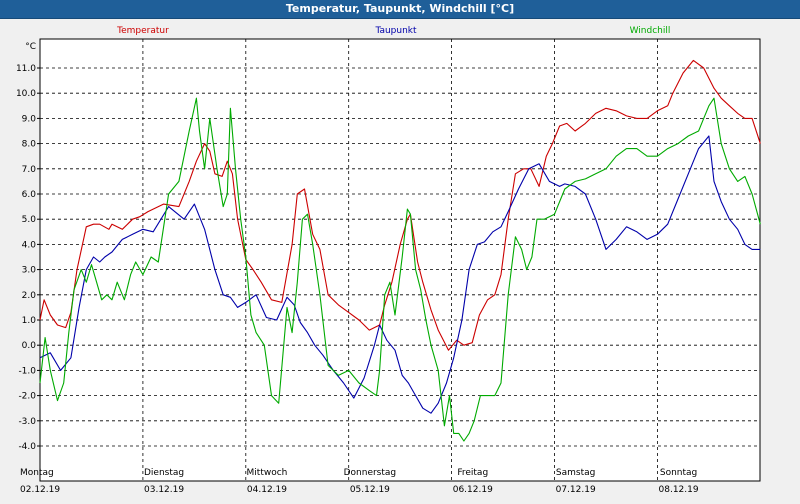 The width and height of the screenshot is (800, 504). What do you see at coordinates (267, 473) in the screenshot?
I see `x-tick-day-label: Mittwoch` at bounding box center [267, 473].